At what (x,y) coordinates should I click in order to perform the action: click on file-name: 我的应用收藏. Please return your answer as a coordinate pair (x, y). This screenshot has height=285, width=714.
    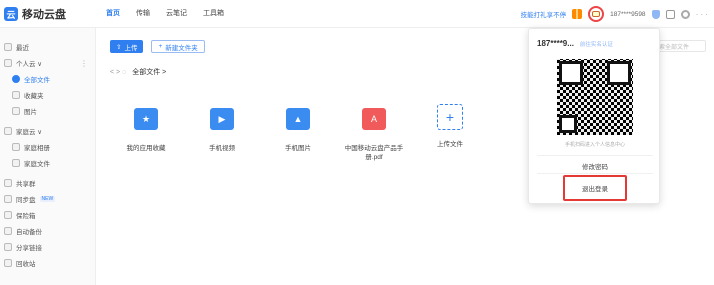
    Looking at the image, I should click on (146, 148).